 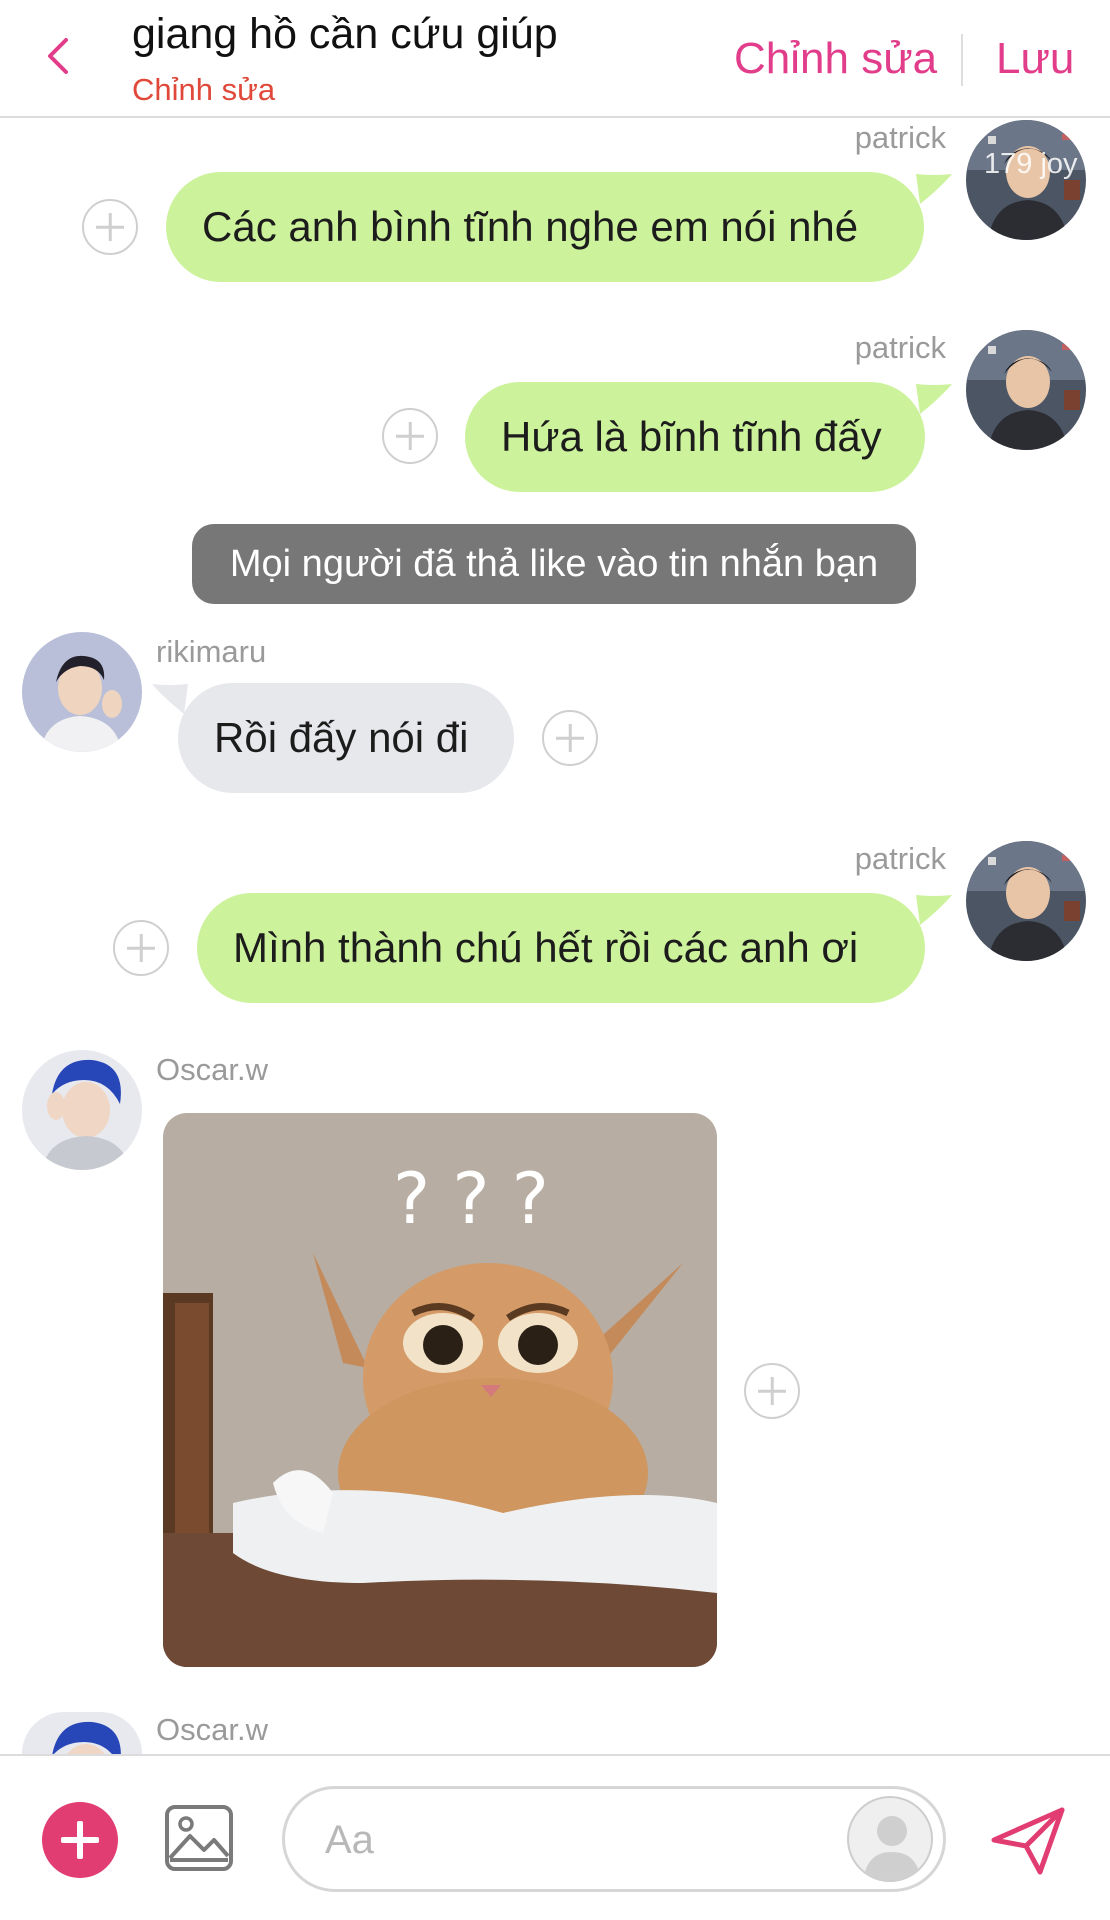 I want to click on avatar-patrick: 179 joy, so click(x=1026, y=180).